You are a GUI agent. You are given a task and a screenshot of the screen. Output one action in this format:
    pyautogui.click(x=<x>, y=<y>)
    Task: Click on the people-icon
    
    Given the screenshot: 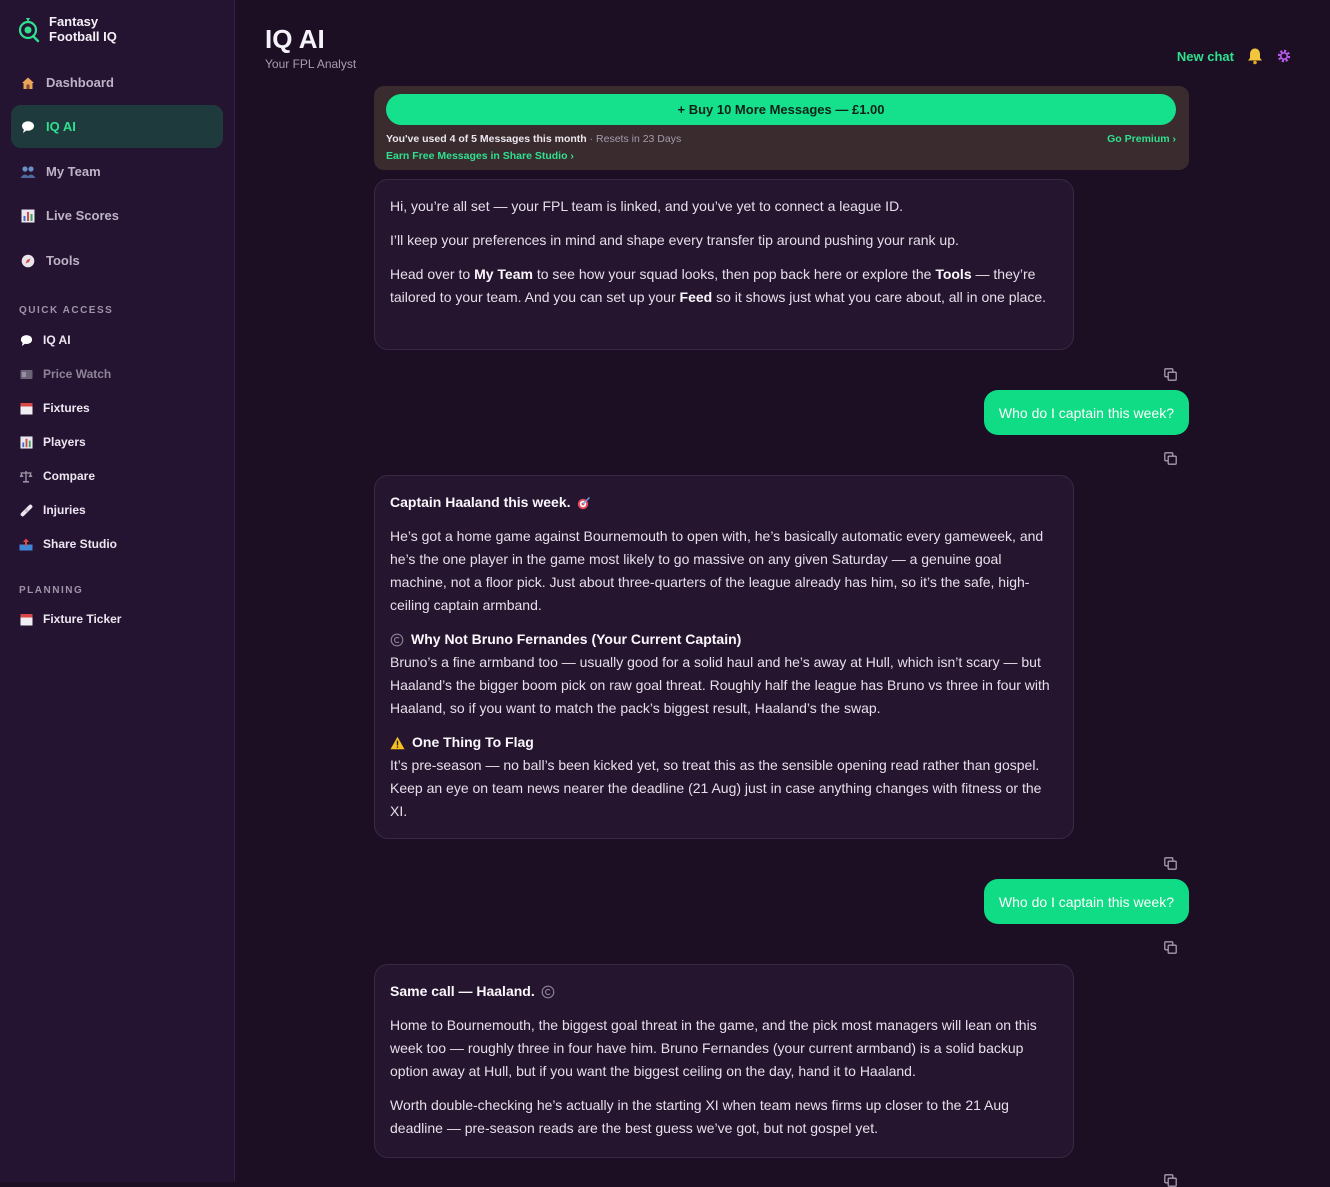 What is the action you would take?
    pyautogui.click(x=28, y=172)
    